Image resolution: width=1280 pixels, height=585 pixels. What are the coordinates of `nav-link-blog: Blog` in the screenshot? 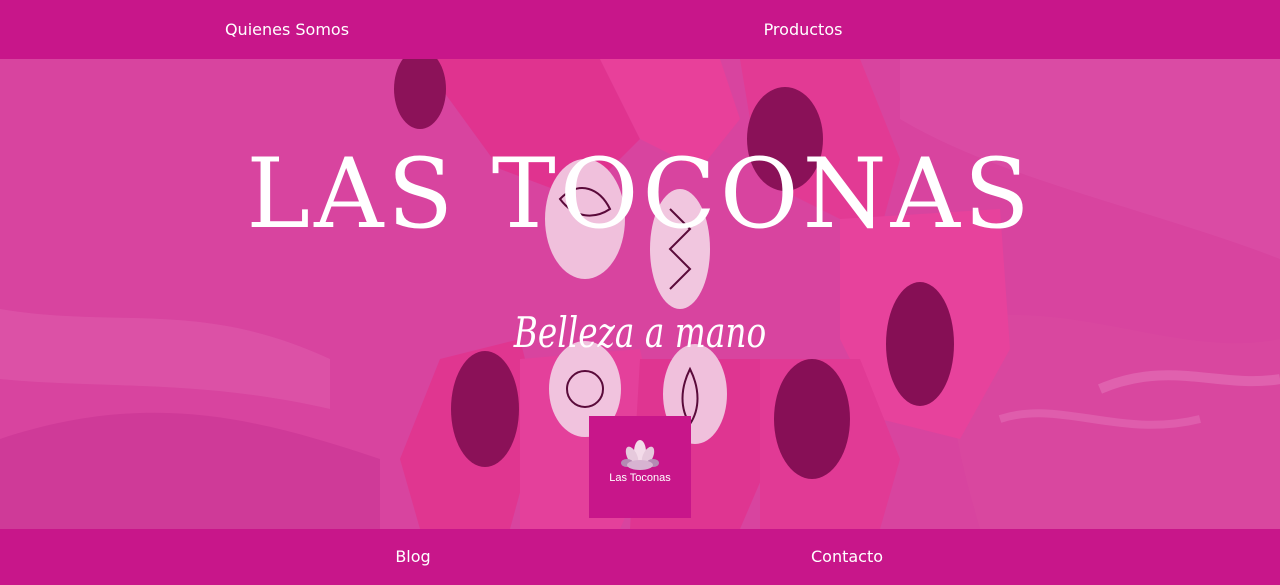 It's located at (412, 557).